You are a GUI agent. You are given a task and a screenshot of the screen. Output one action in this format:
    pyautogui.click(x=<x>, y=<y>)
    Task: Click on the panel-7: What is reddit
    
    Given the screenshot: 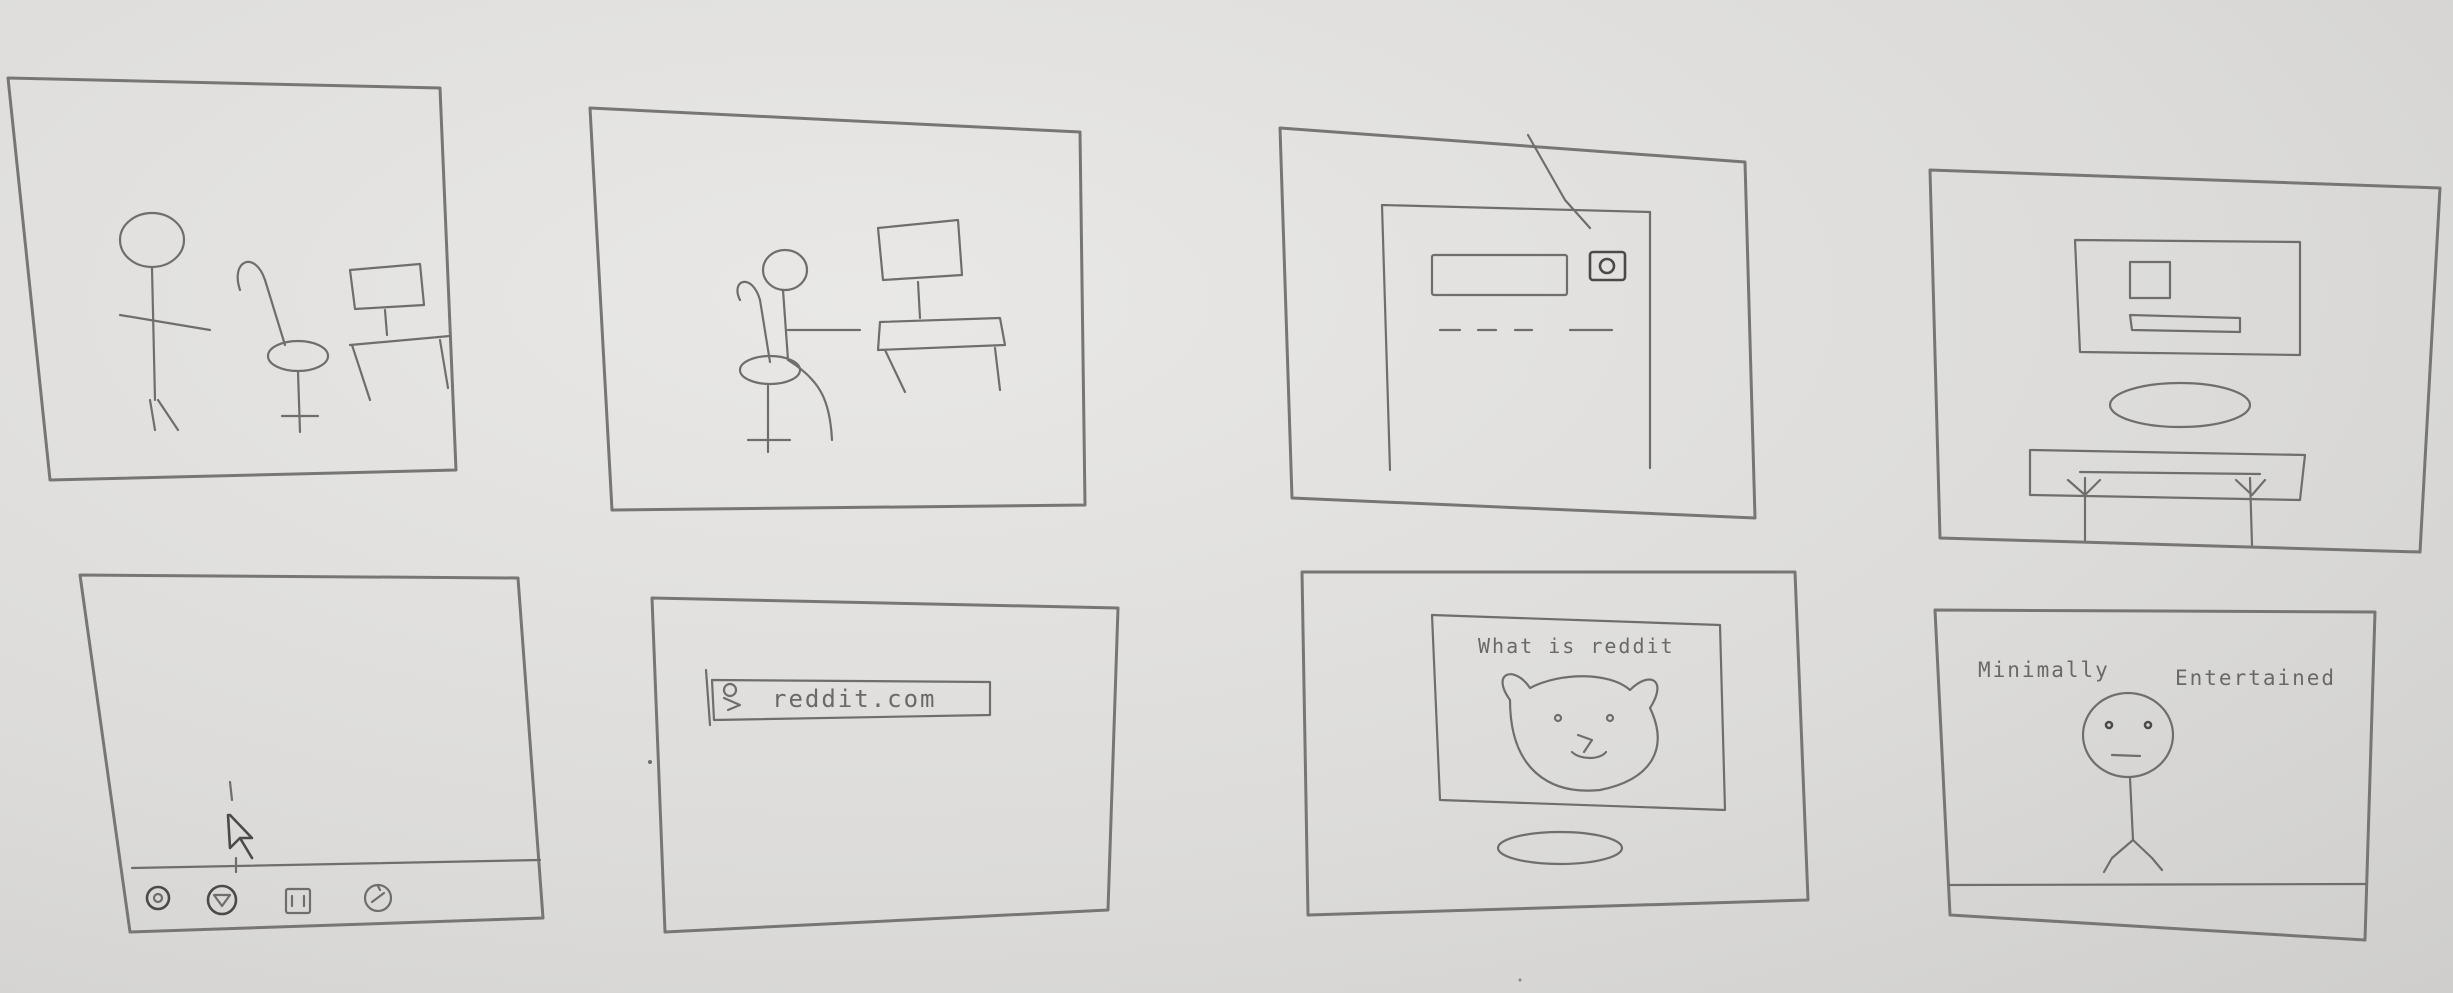 What is the action you would take?
    pyautogui.click(x=1555, y=743)
    